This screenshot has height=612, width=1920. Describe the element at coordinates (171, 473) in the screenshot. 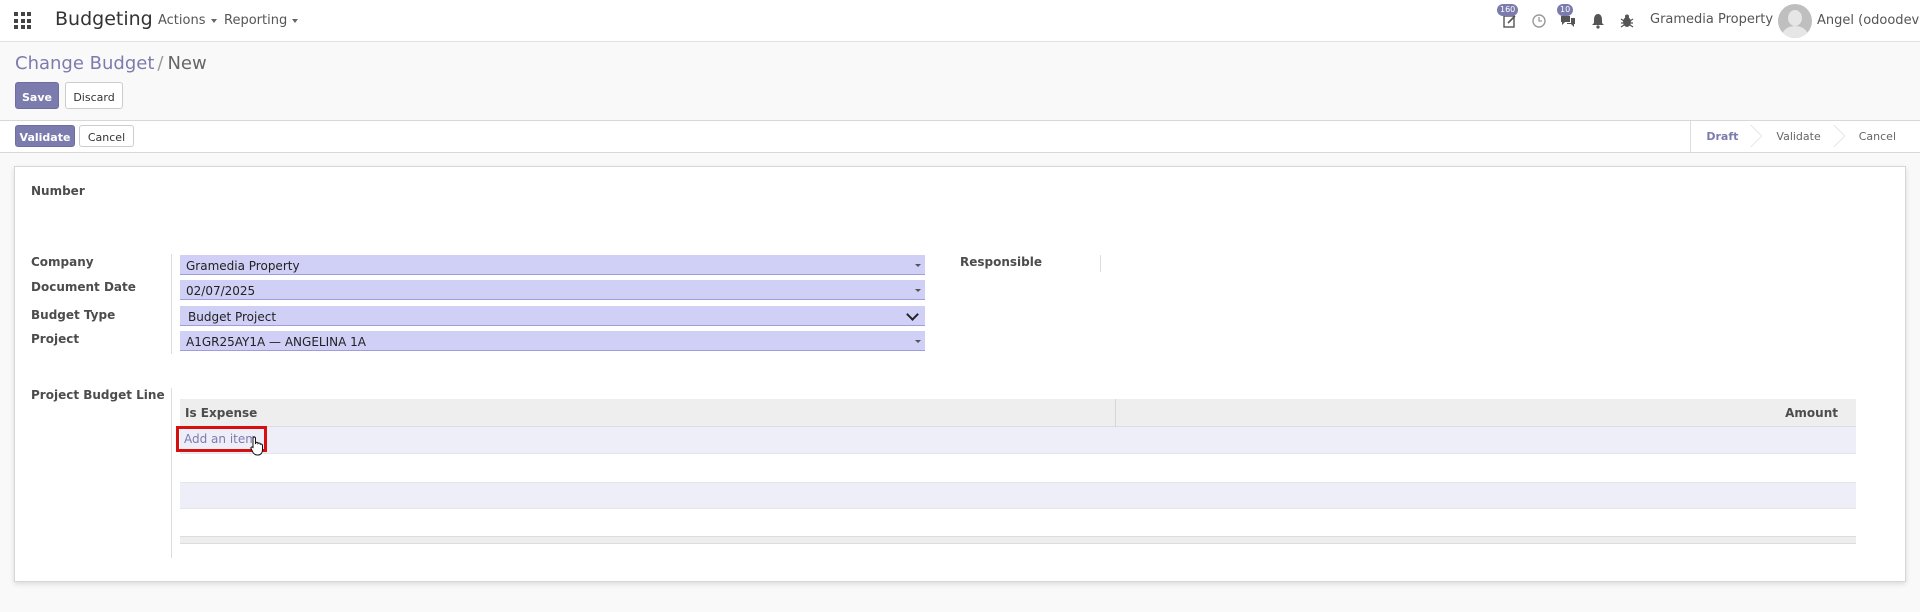

I see `budget-line-divider` at that location.